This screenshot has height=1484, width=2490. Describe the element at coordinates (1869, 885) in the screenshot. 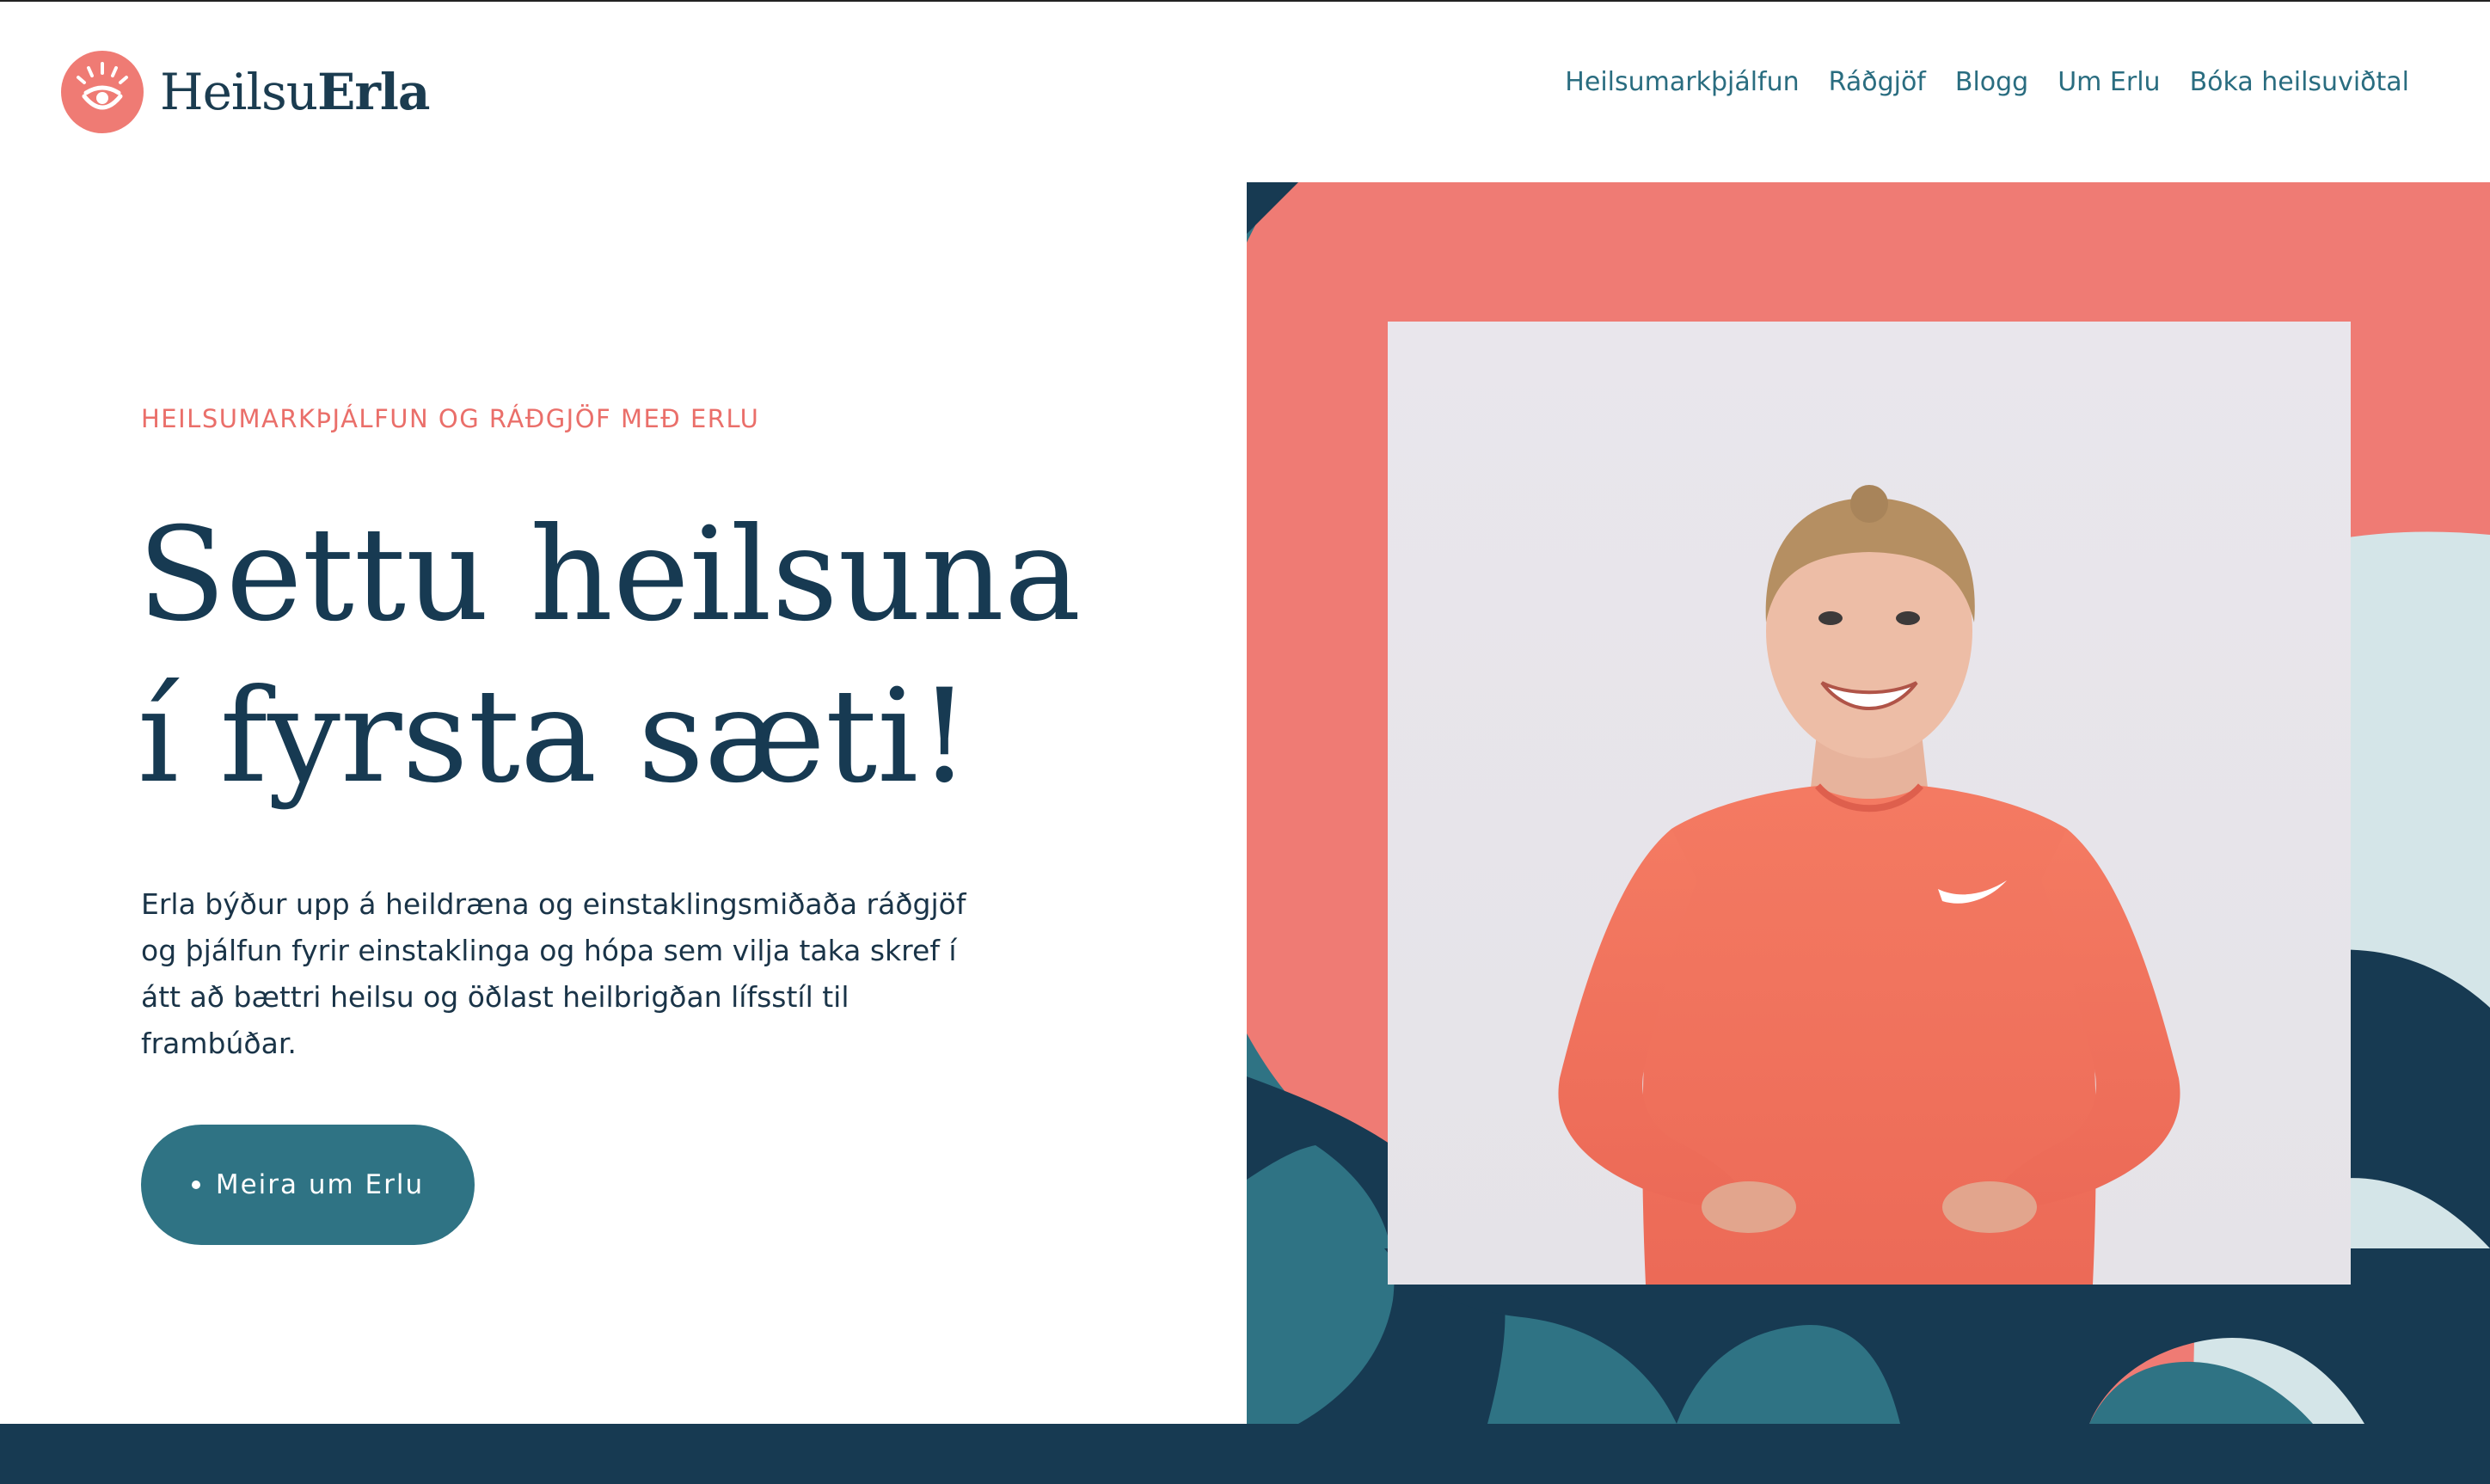

I see `portrait-illustration` at that location.